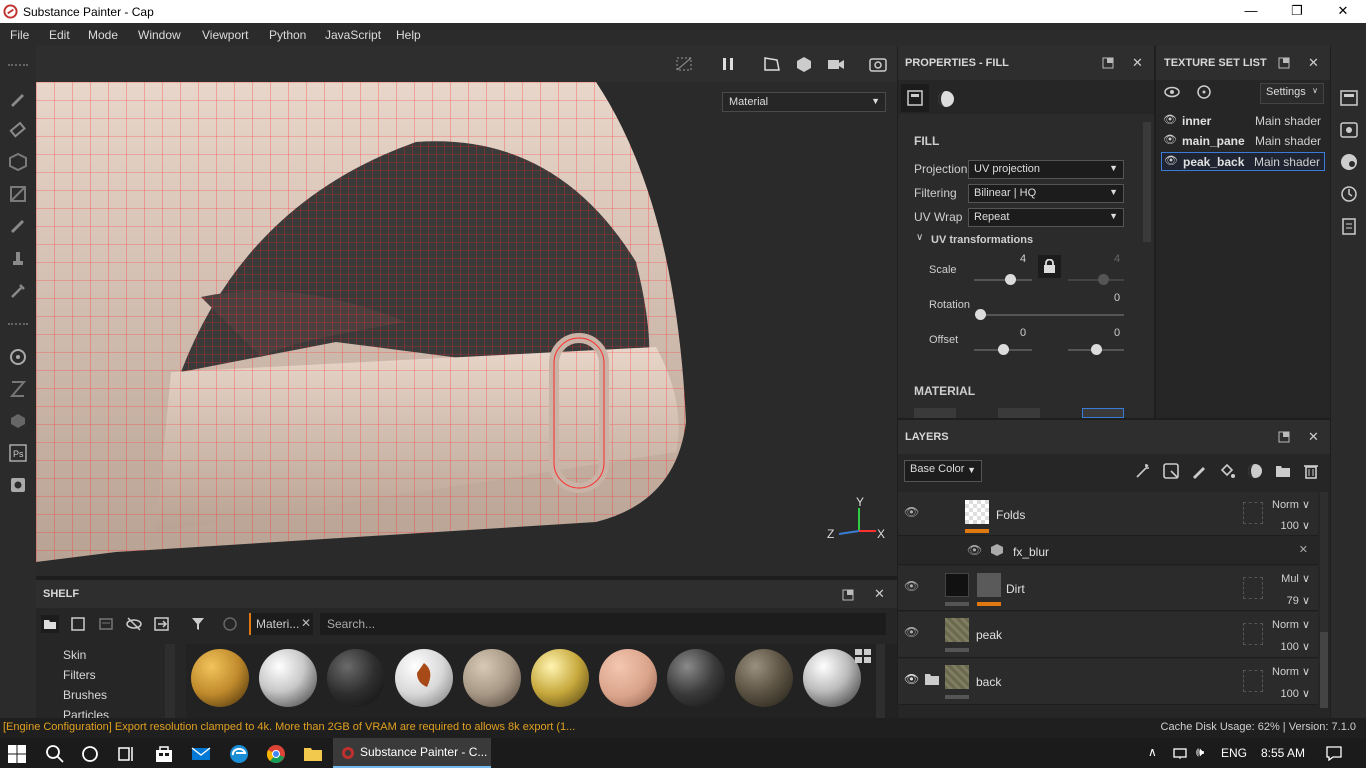 This screenshot has width=1366, height=768. What do you see at coordinates (1108, 682) in the screenshot?
I see `layer-folder-row: 👁 back Norm ∨ 100 ∨` at bounding box center [1108, 682].